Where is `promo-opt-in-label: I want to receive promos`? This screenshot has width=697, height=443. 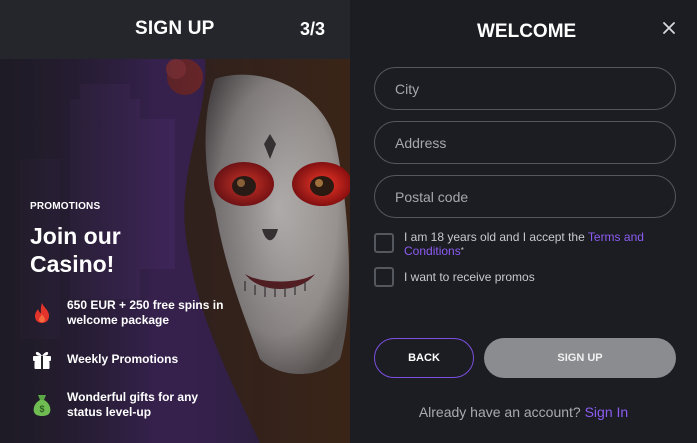
promo-opt-in-label: I want to receive promos is located at coordinates (469, 277).